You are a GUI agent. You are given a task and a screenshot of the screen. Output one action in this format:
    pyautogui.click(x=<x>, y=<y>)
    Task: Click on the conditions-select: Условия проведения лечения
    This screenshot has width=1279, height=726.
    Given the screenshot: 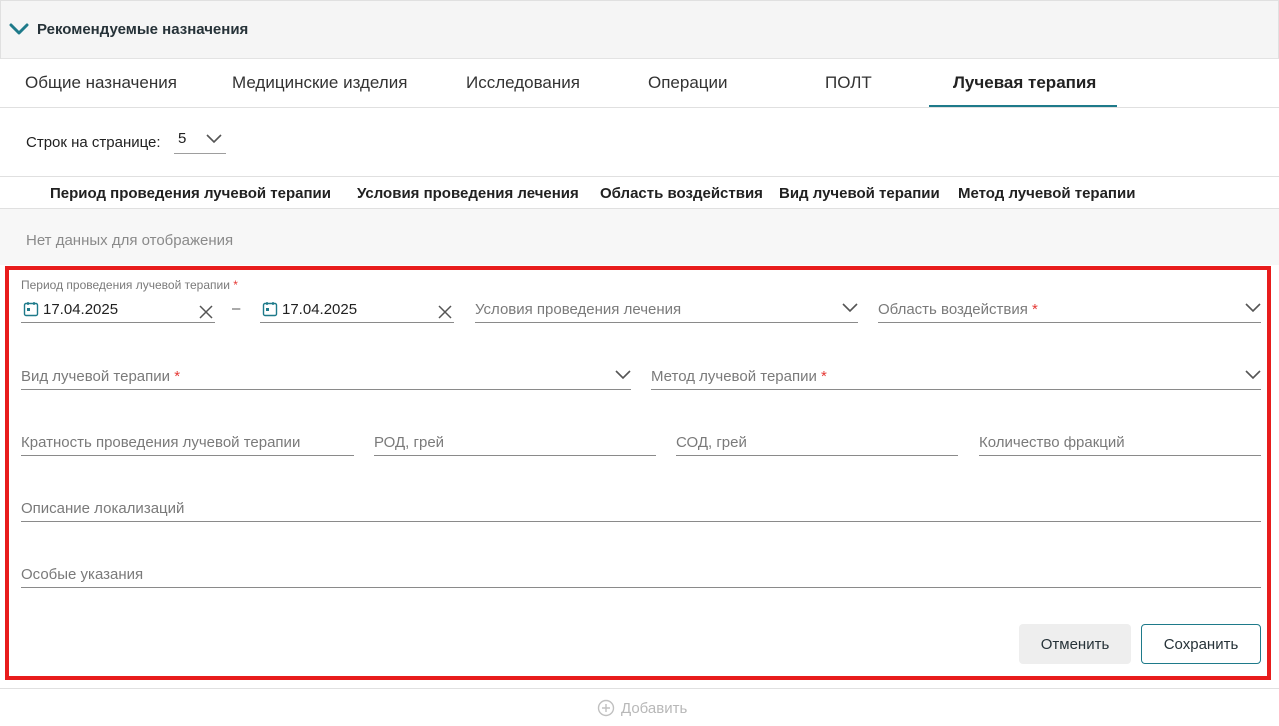 What is the action you would take?
    pyautogui.click(x=666, y=311)
    